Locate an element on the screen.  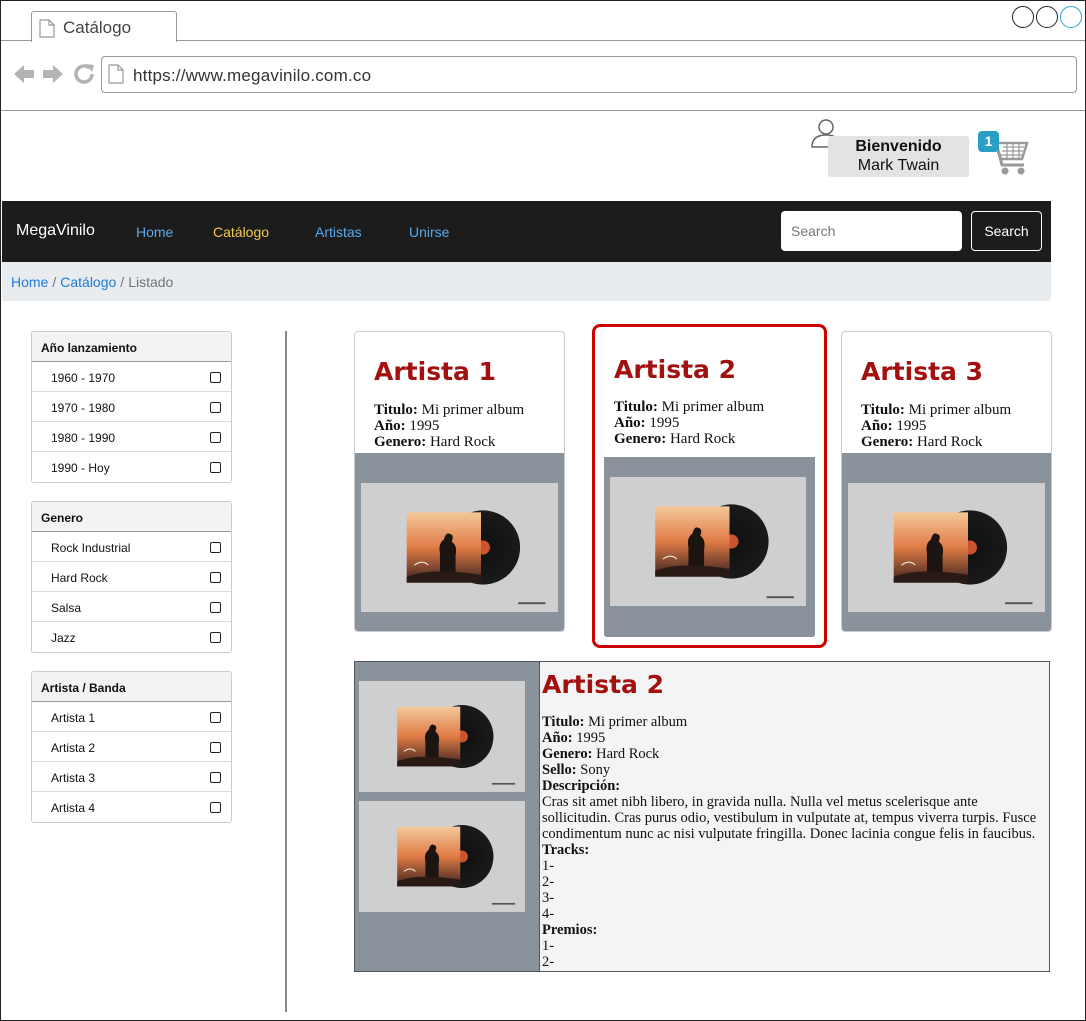
filter-title: Genero is located at coordinates (131, 517).